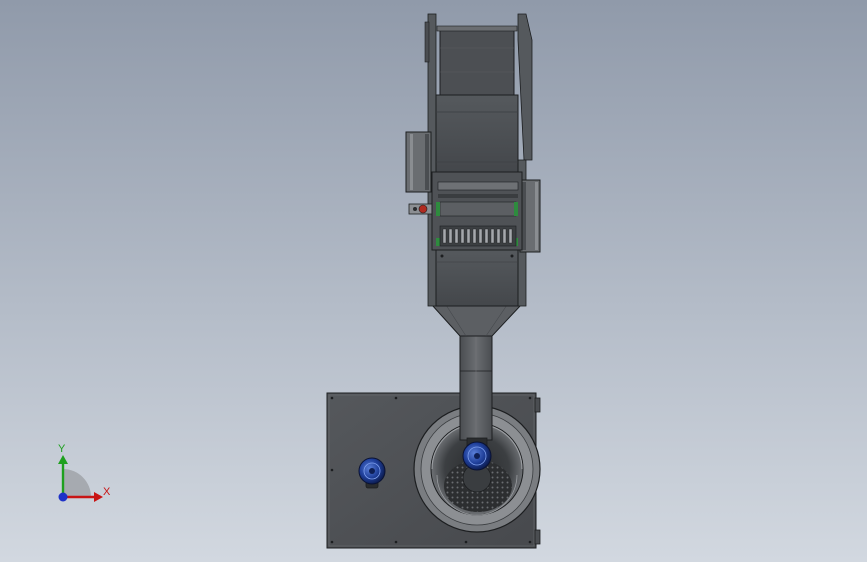  What do you see at coordinates (77, 483) in the screenshot?
I see `triad-arc` at bounding box center [77, 483].